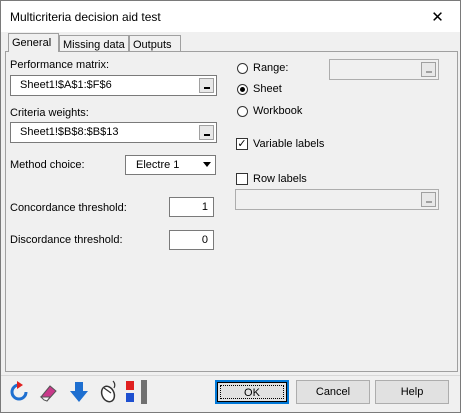 The height and width of the screenshot is (413, 461). I want to click on performance-matrix-label: Performance matrix:, so click(60, 65).